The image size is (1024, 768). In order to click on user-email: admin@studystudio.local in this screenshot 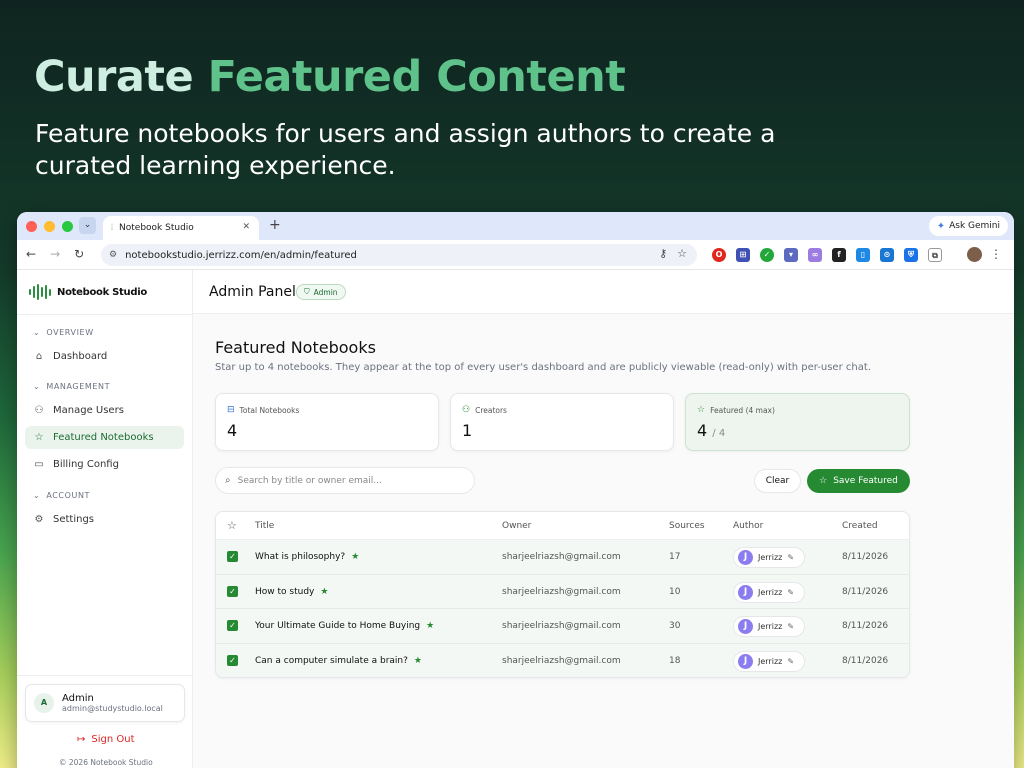, I will do `click(112, 708)`.